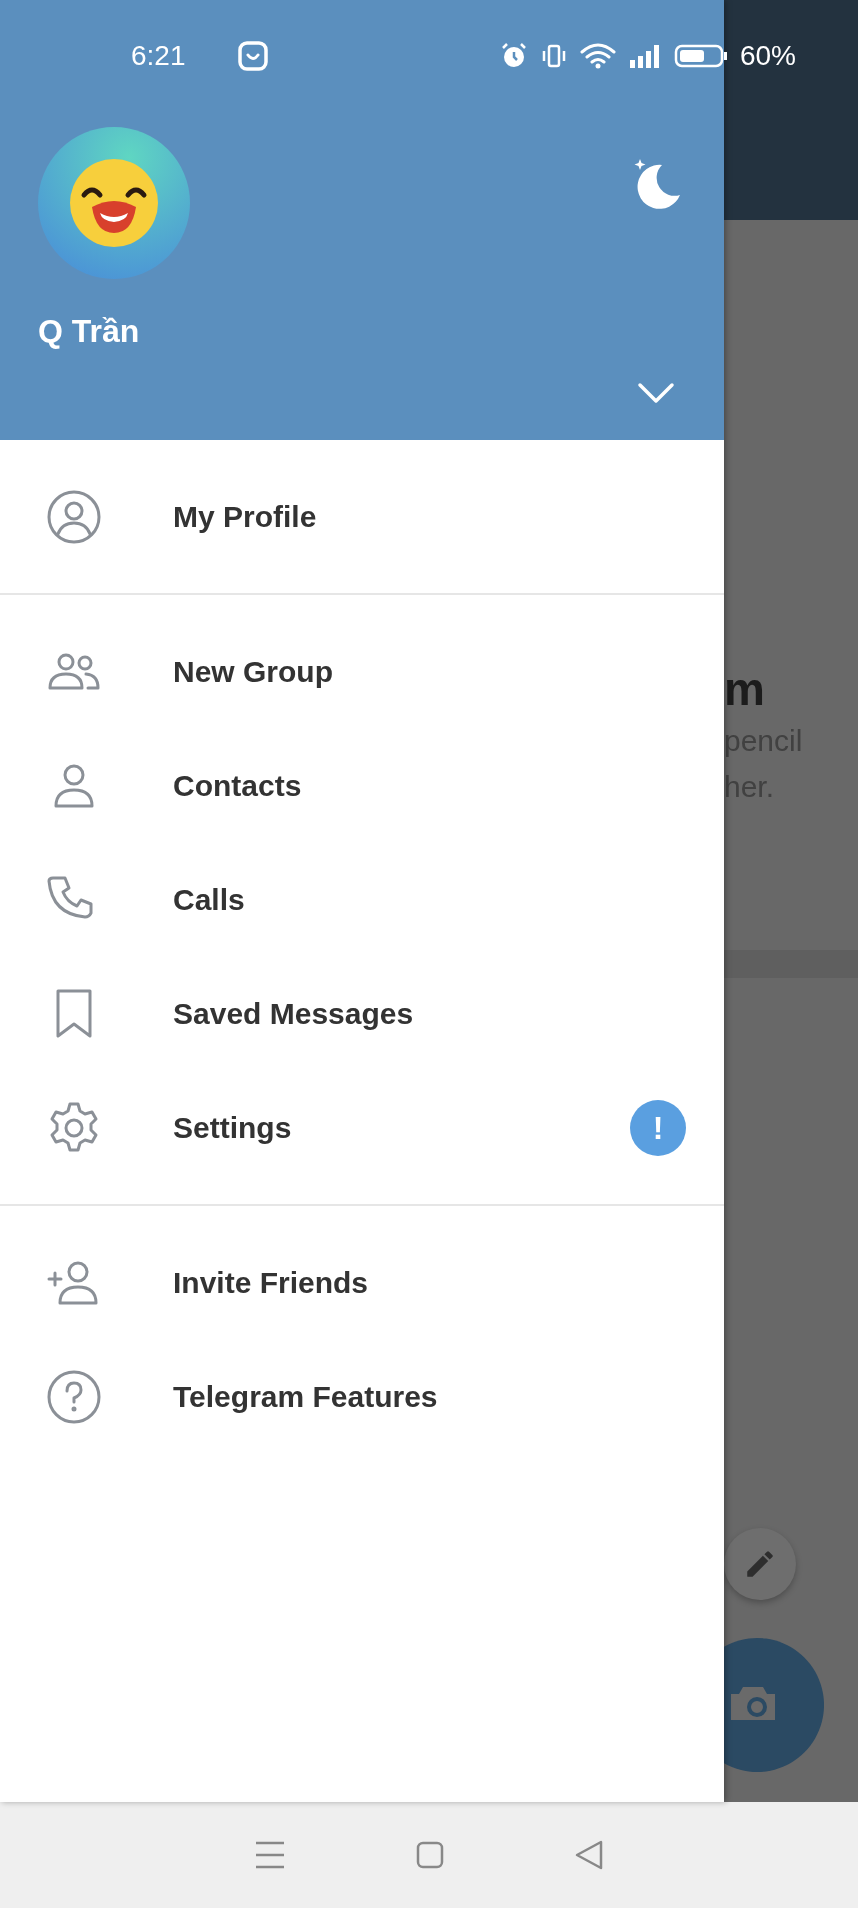  What do you see at coordinates (362, 1128) in the screenshot?
I see `menu-item: Settings !` at bounding box center [362, 1128].